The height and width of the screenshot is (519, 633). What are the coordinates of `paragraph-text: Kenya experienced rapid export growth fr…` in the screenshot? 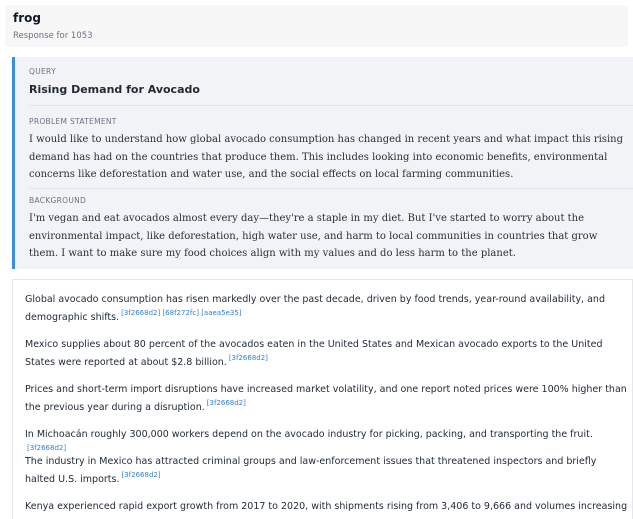 It's located at (326, 506).